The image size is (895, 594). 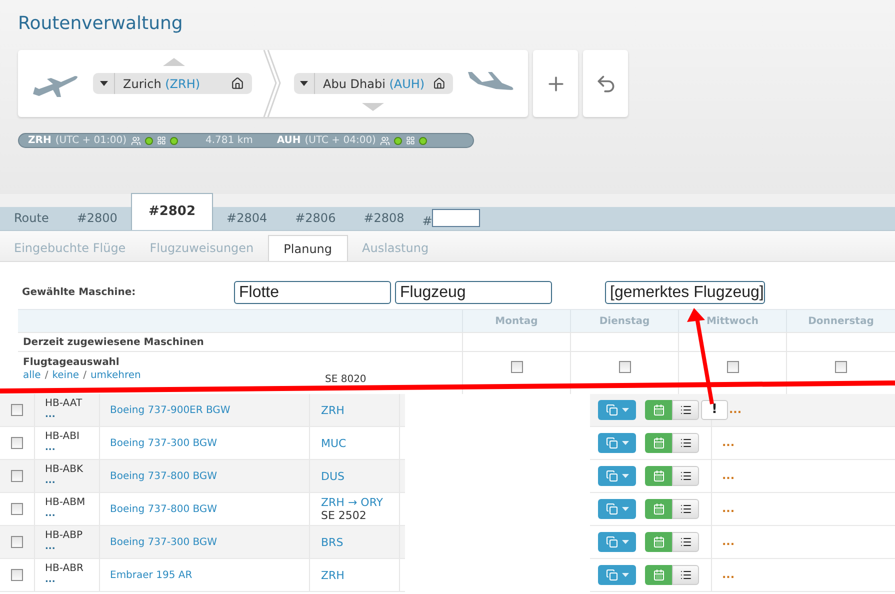 What do you see at coordinates (624, 321) in the screenshot?
I see `day-header: Dienstag` at bounding box center [624, 321].